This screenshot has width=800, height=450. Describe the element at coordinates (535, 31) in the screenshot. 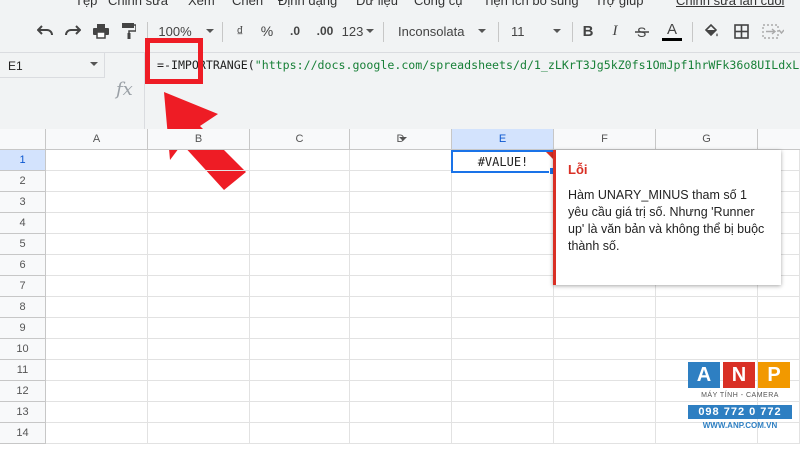

I see `font-size-select: 11` at that location.